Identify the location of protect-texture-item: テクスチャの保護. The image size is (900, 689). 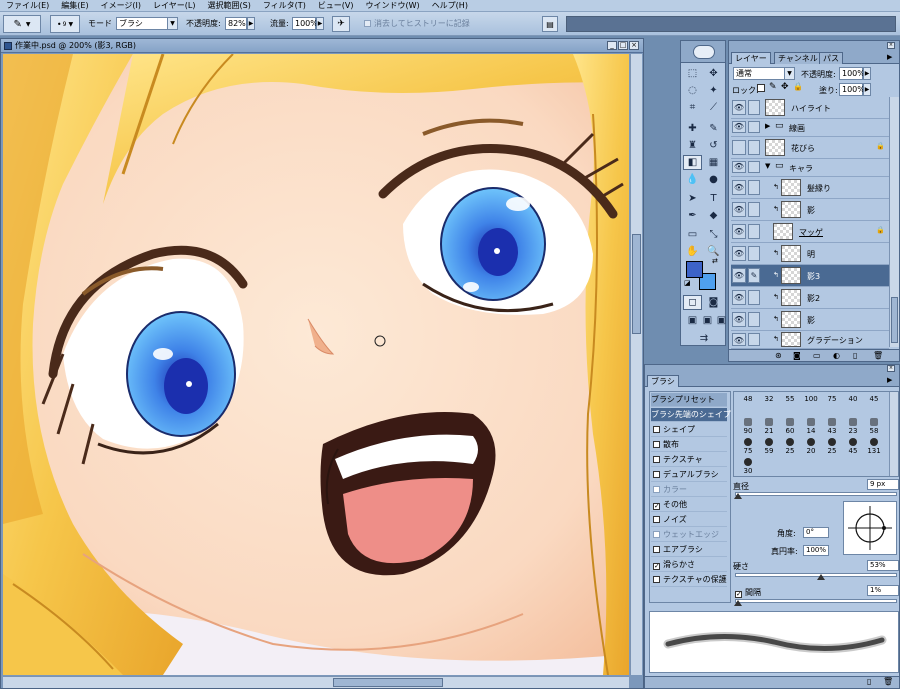
(689, 580).